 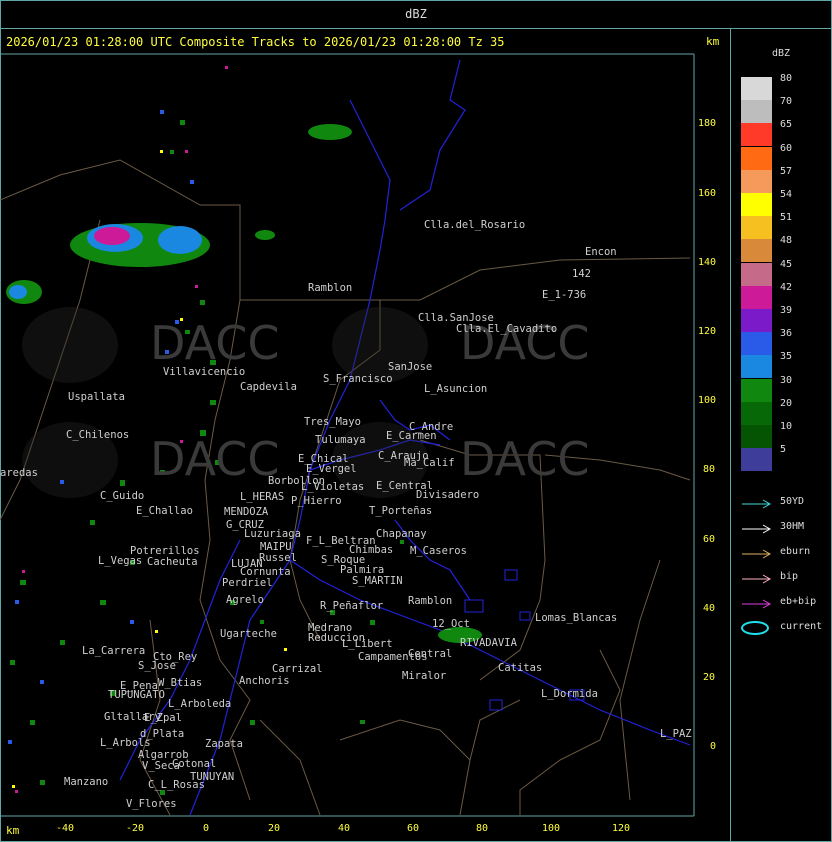 What do you see at coordinates (333, 487) in the screenshot?
I see `place-label: L_Violetas` at bounding box center [333, 487].